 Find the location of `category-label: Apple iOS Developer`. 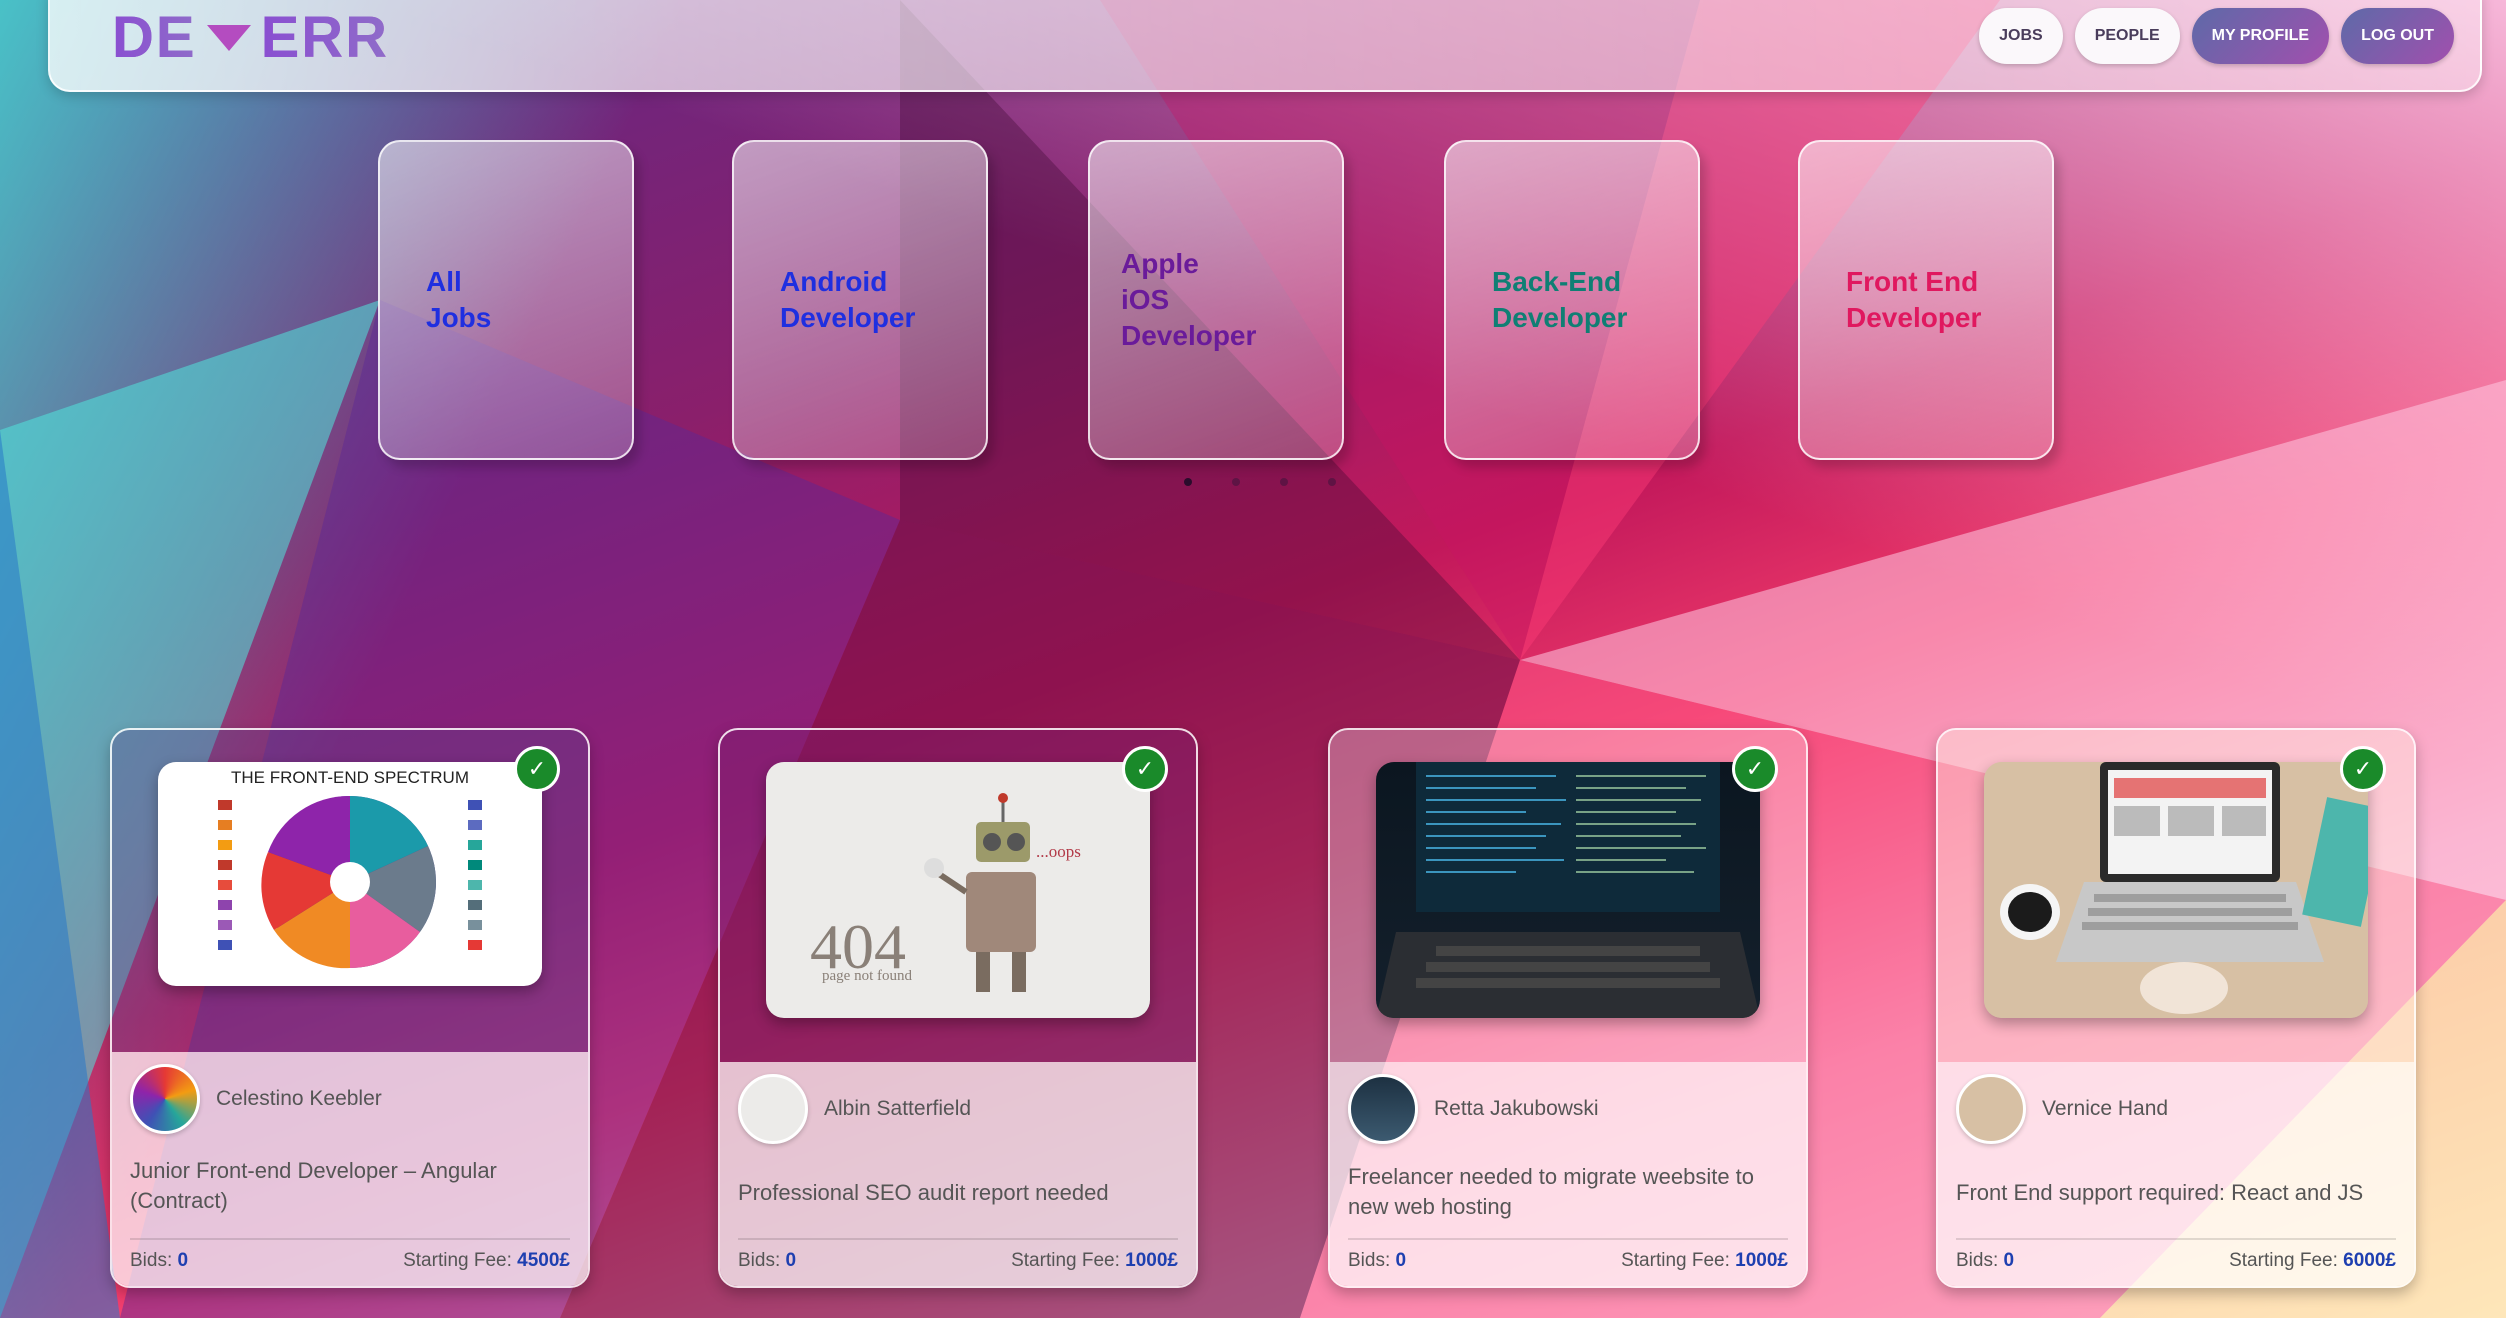

category-label: Apple iOS Developer is located at coordinates (1216, 300).